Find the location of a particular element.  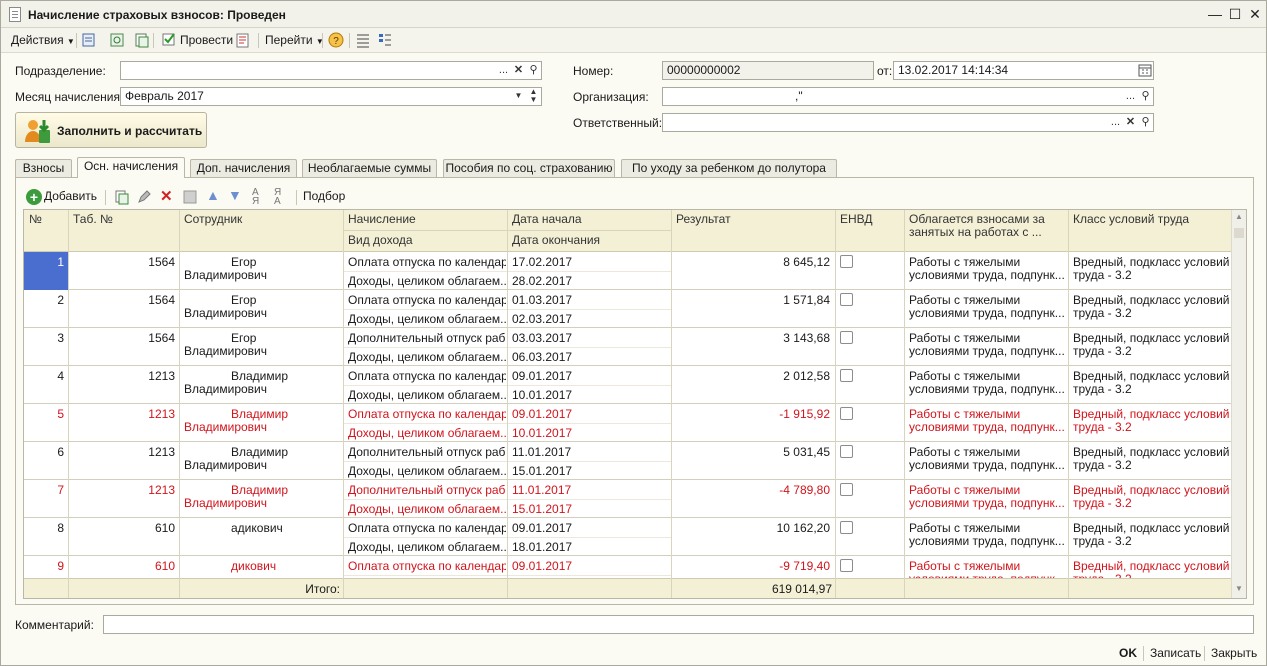

redacted-area is located at coordinates (206, 451).